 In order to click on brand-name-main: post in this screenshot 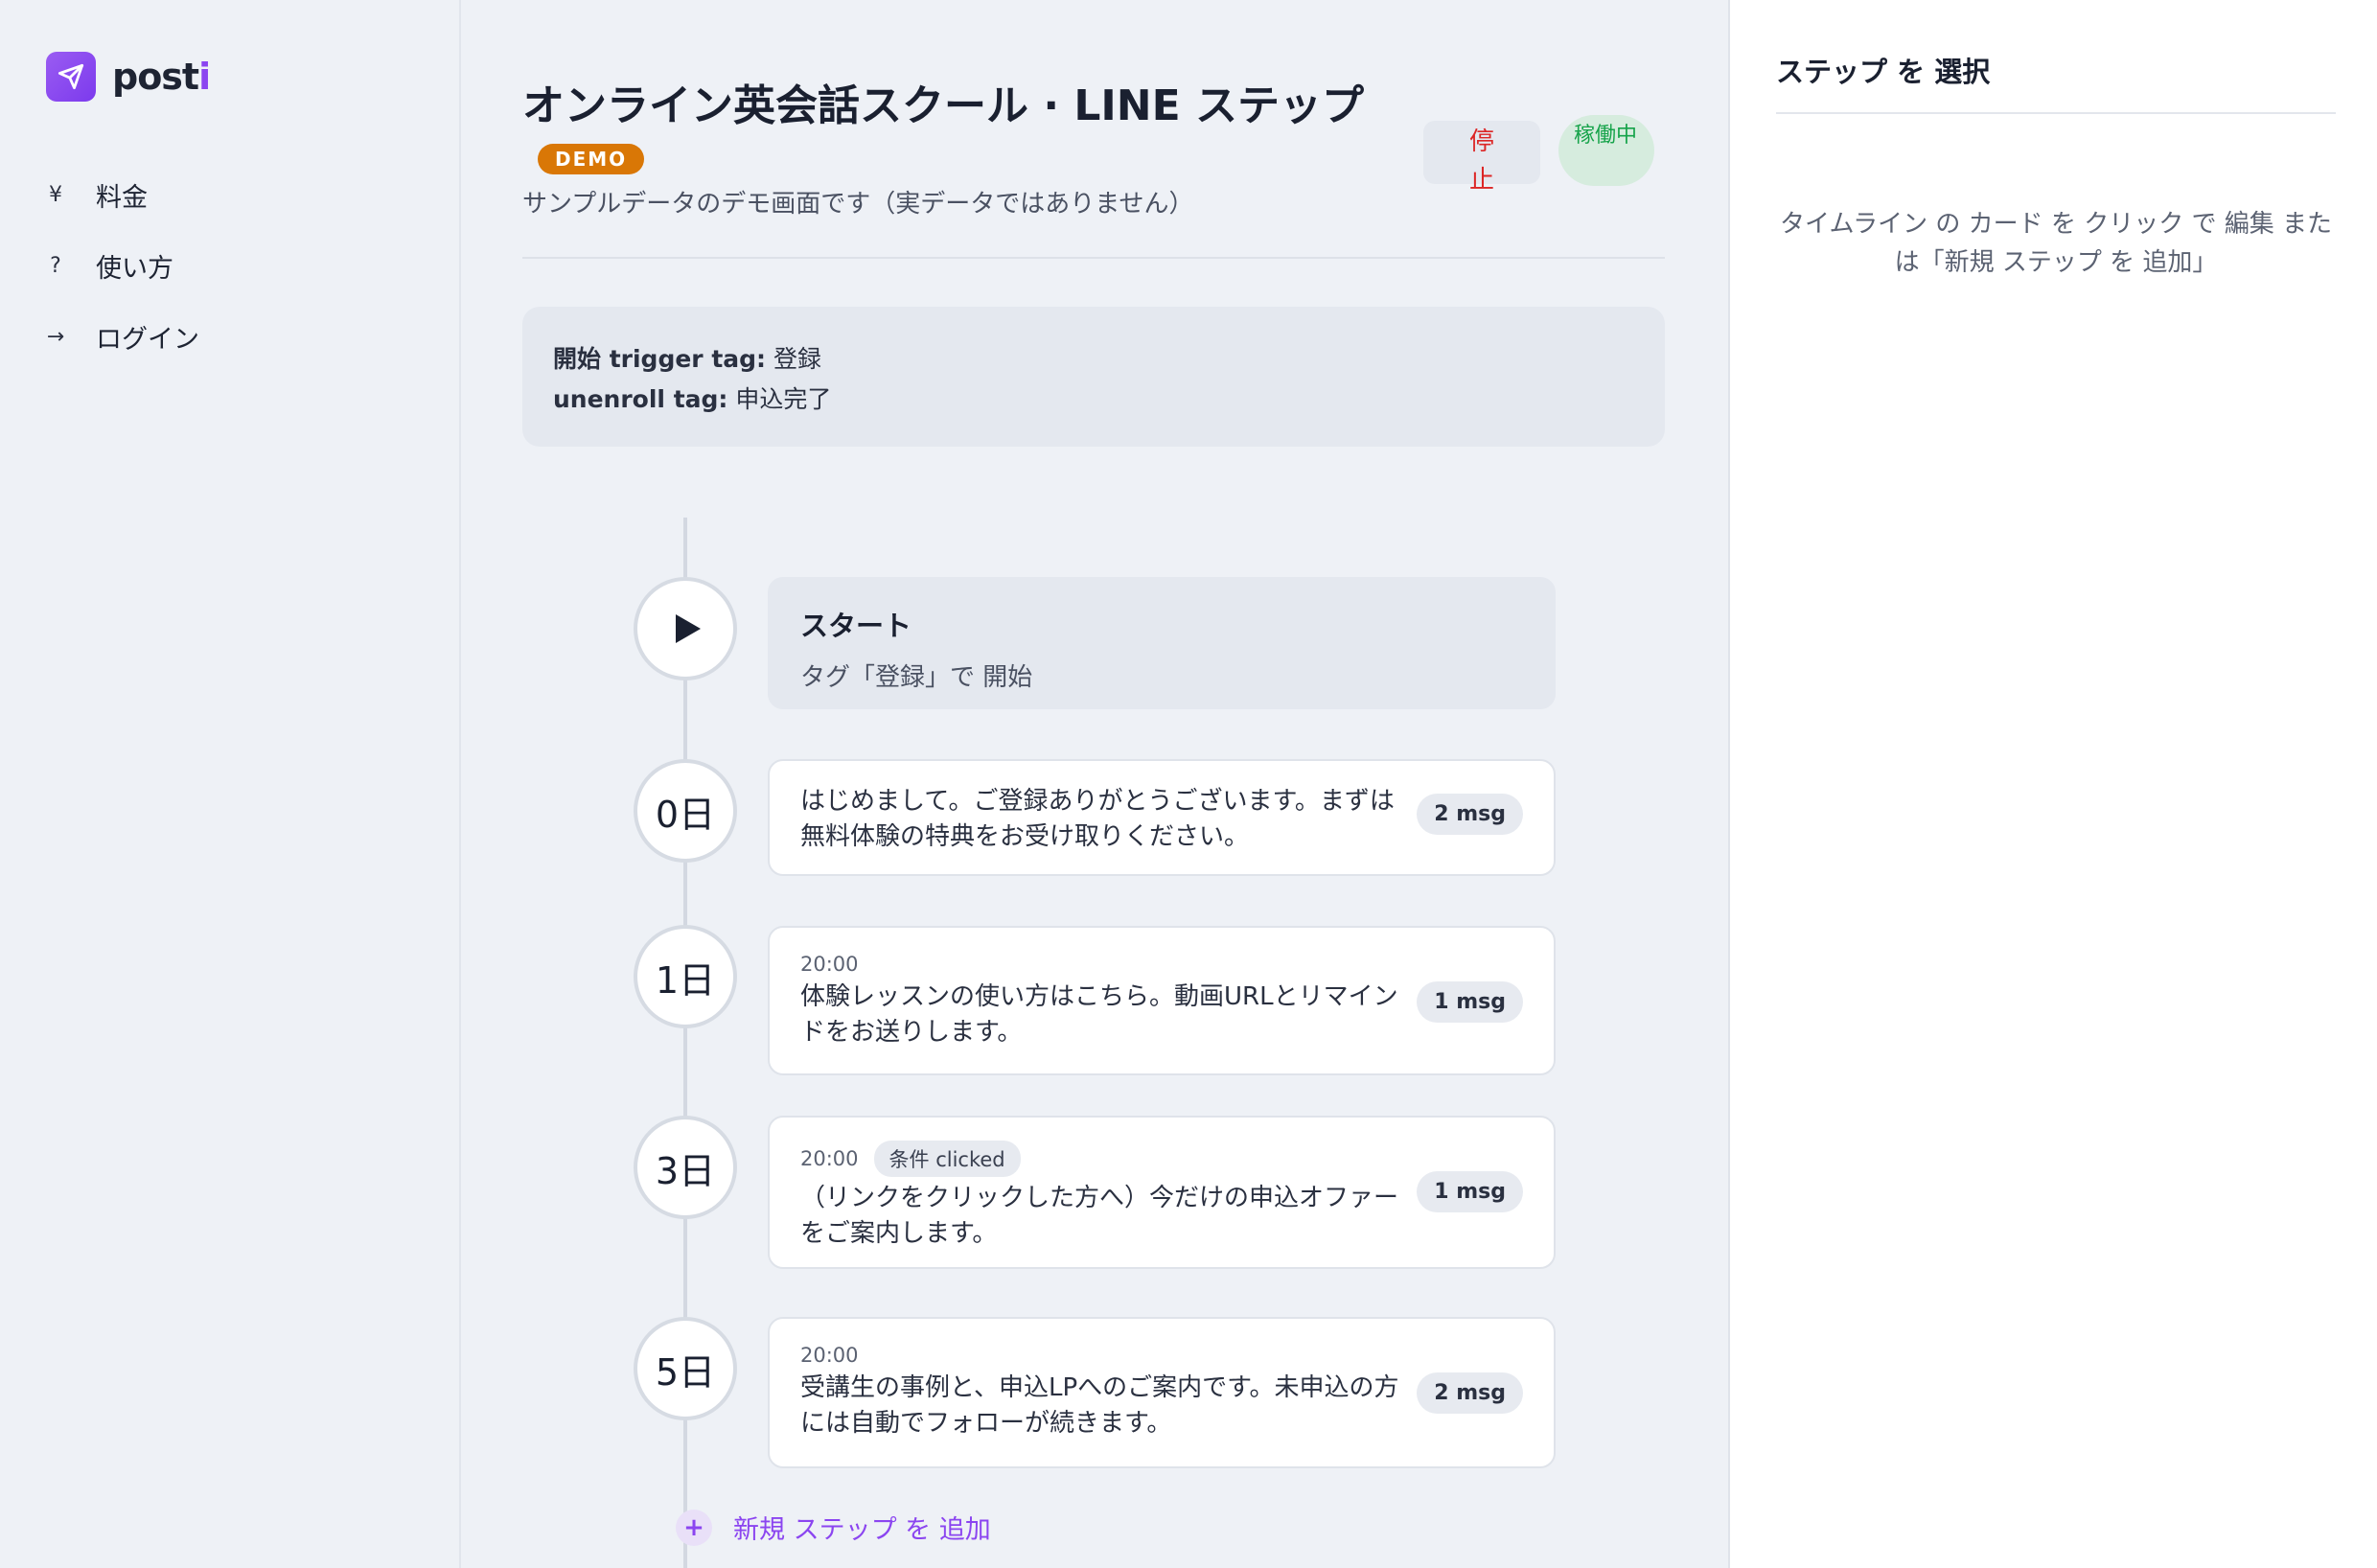, I will do `click(156, 77)`.